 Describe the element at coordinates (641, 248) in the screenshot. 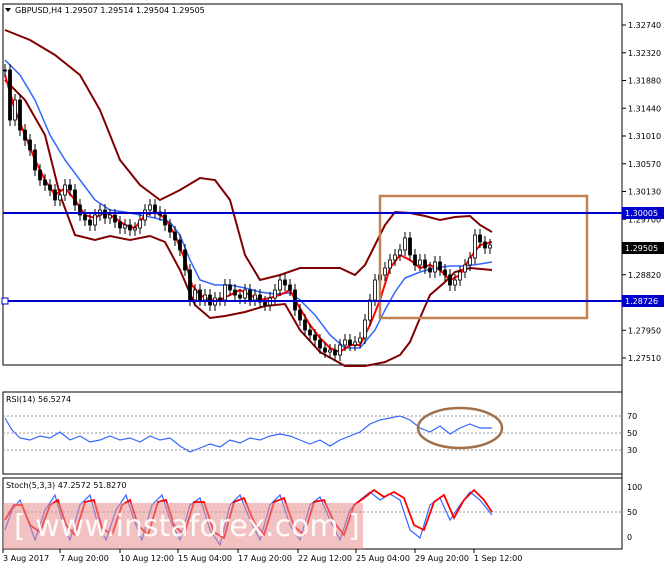

I see `current-price-value: 1.29505` at that location.